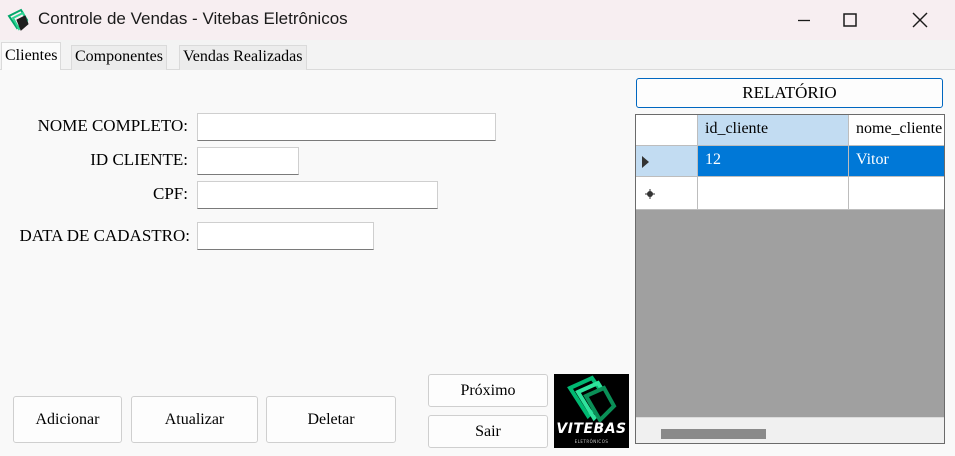 The height and width of the screenshot is (456, 955). Describe the element at coordinates (488, 390) in the screenshot. I see `proximo-button: Próximo` at that location.